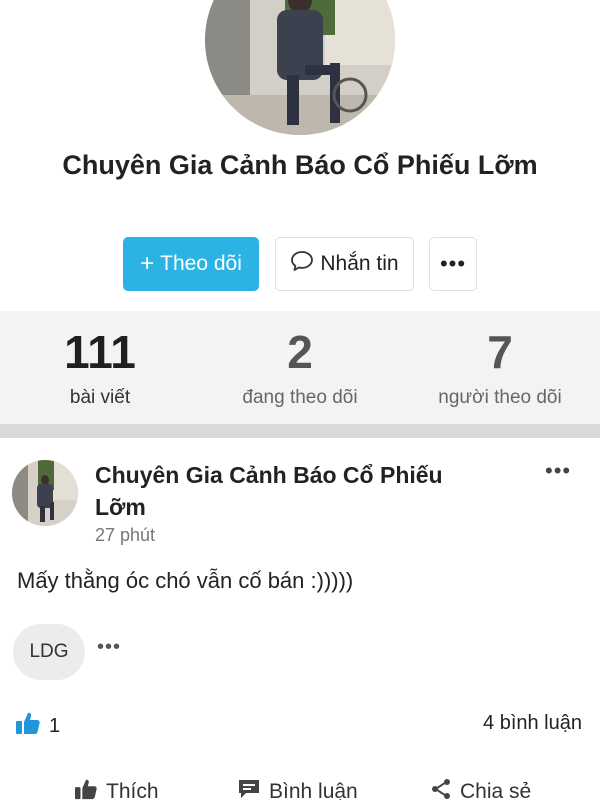 Image resolution: width=600 pixels, height=800 pixels. I want to click on stat-posts: 111 bài viết, so click(100, 367).